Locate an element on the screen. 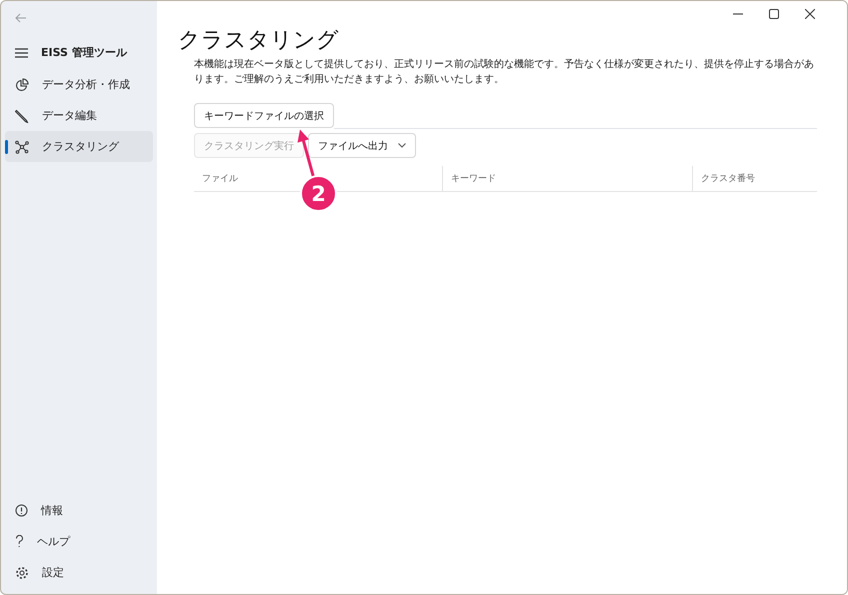  nav-item: データ分析・作成 is located at coordinates (79, 84).